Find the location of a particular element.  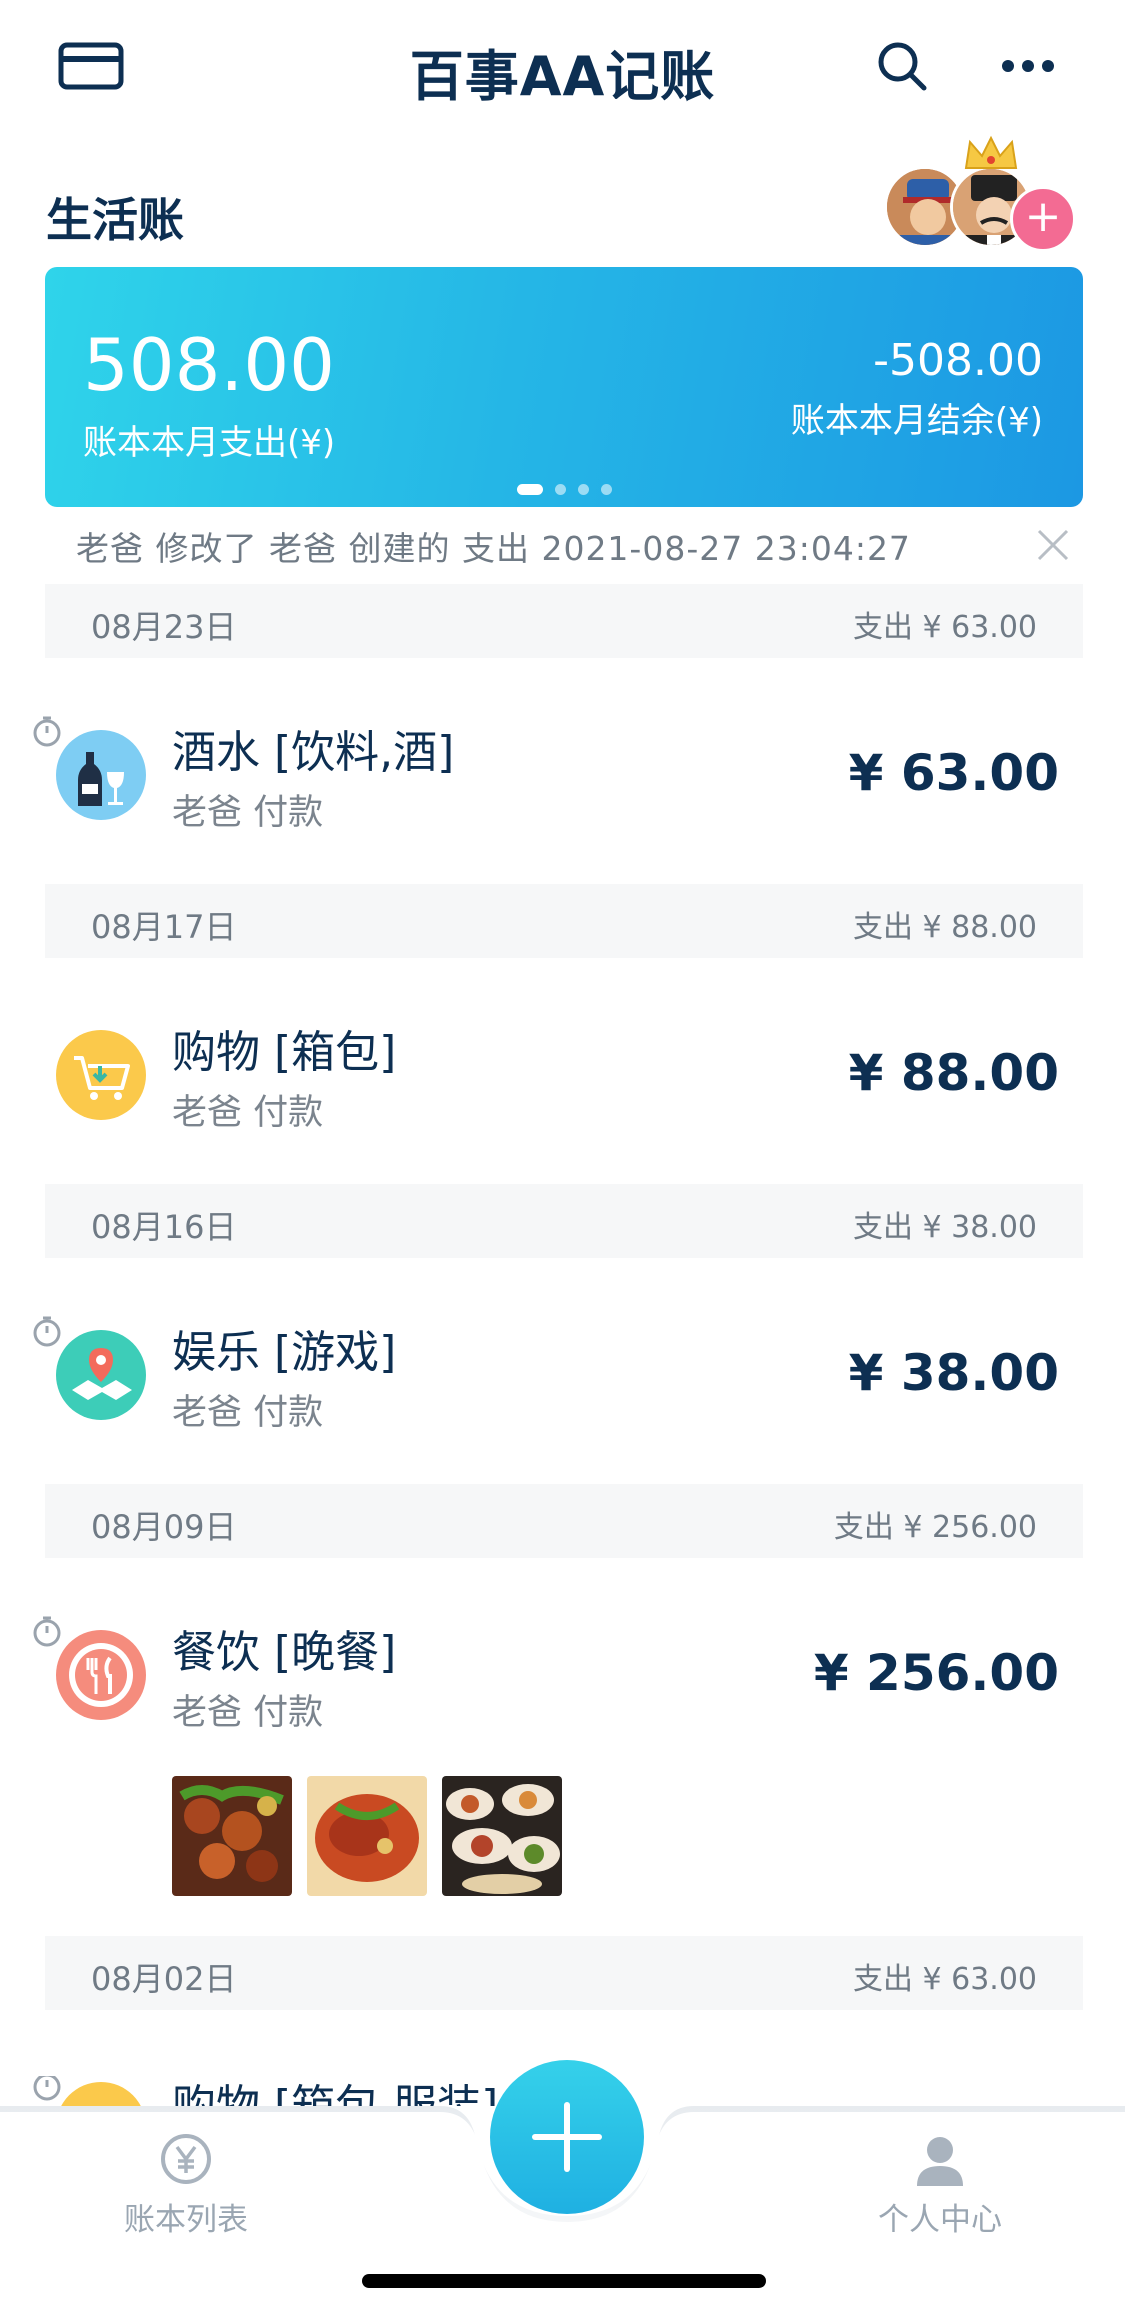

plus-icon is located at coordinates (567, 2137).